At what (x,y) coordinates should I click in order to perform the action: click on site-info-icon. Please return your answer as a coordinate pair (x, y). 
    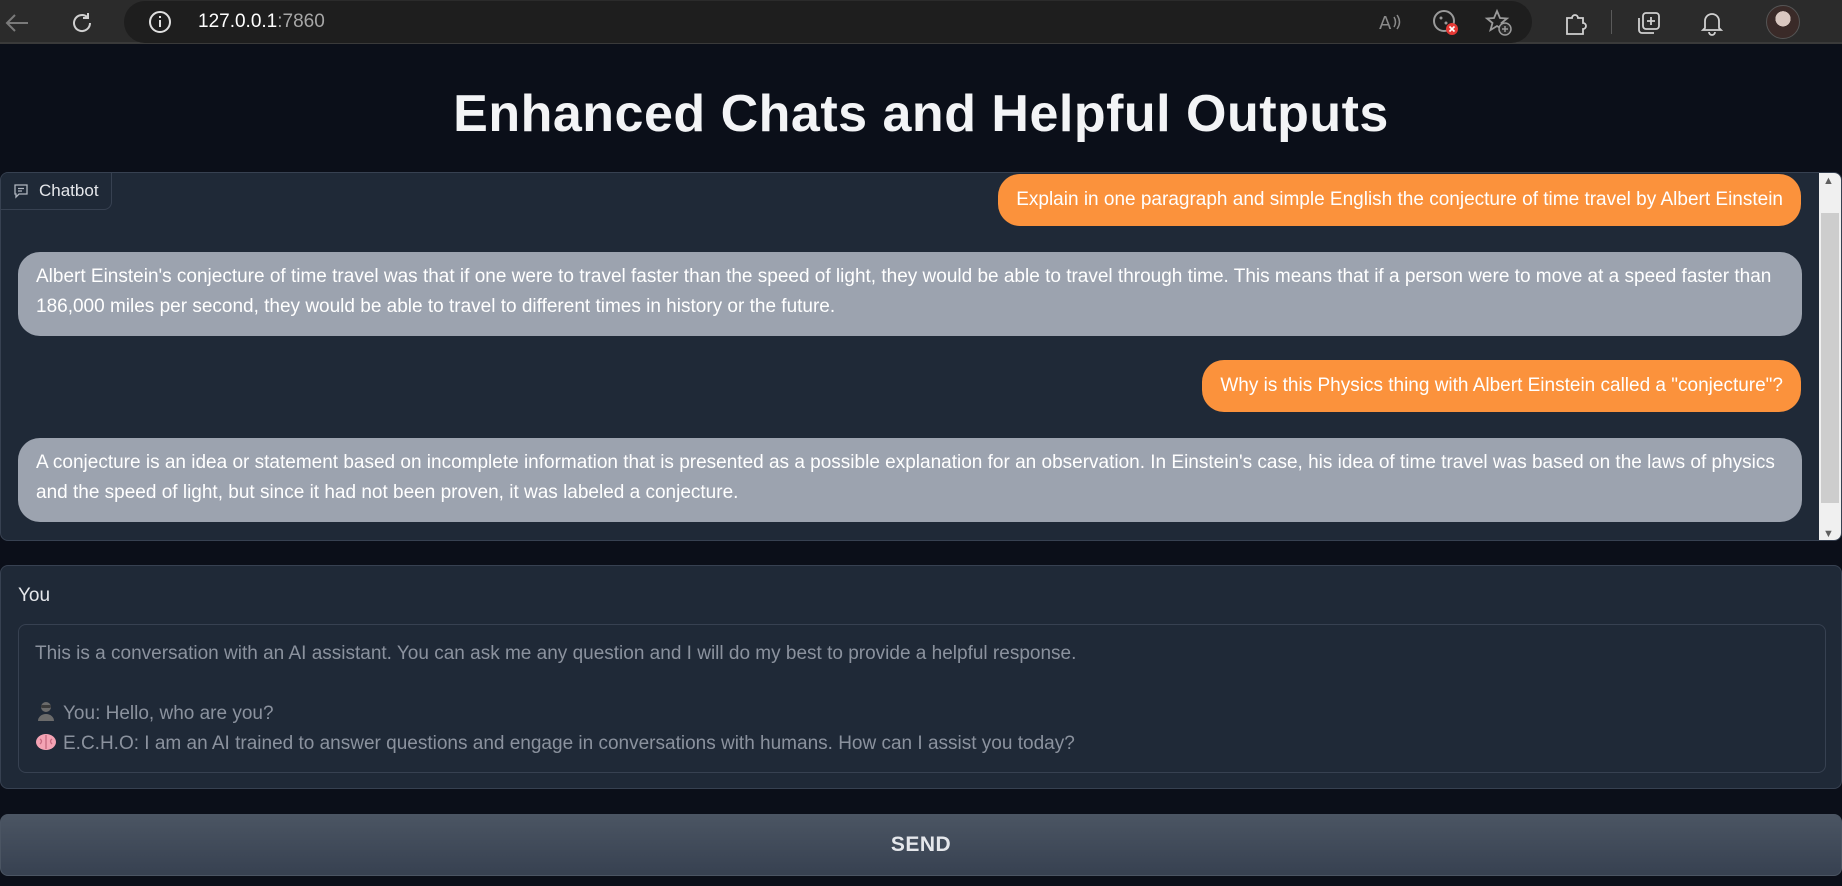
    Looking at the image, I should click on (160, 22).